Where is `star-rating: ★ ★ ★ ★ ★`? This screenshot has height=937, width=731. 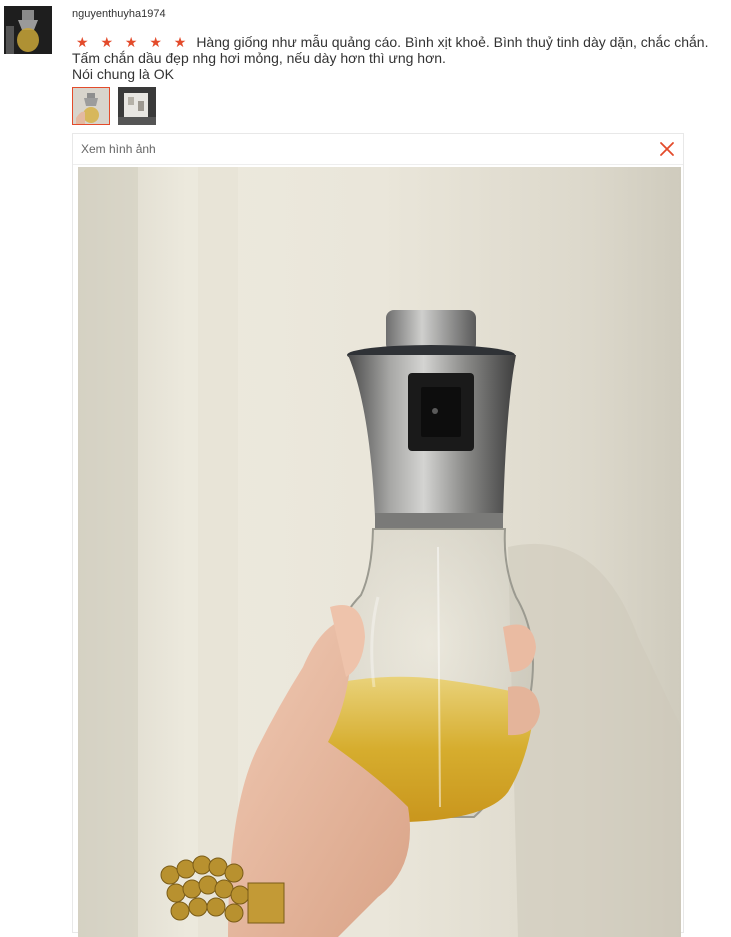
star-rating: ★ ★ ★ ★ ★ is located at coordinates (133, 42).